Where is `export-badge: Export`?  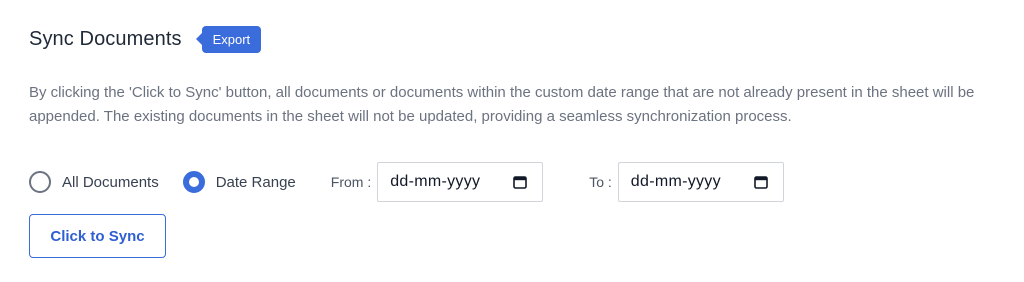 export-badge: Export is located at coordinates (228, 39).